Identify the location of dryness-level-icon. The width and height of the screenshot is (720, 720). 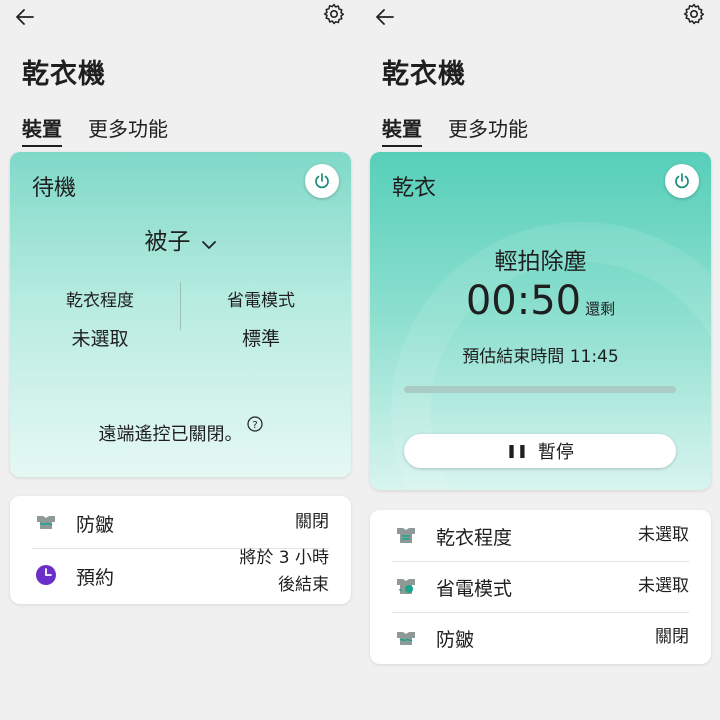
(406, 536).